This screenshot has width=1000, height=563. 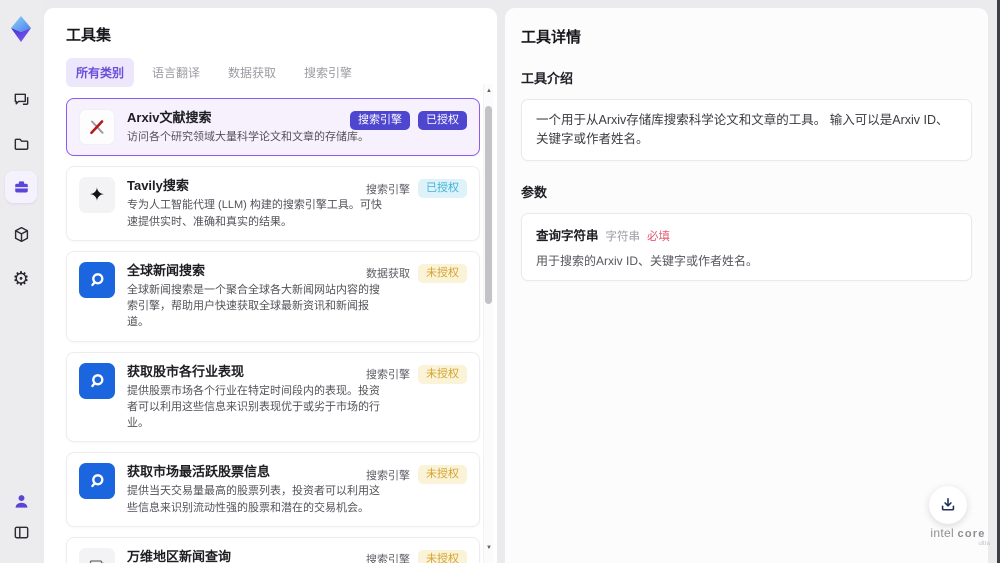 I want to click on user-icon, so click(x=21, y=501).